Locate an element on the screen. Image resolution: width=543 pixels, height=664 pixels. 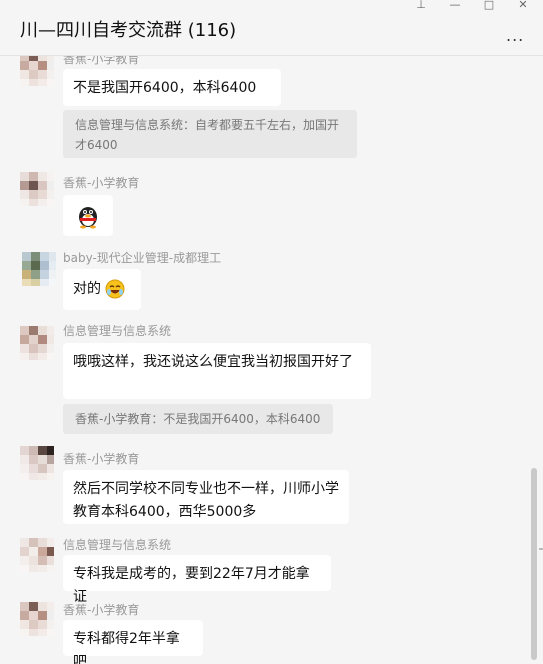
message-bubble: 对的 is located at coordinates (102, 289).